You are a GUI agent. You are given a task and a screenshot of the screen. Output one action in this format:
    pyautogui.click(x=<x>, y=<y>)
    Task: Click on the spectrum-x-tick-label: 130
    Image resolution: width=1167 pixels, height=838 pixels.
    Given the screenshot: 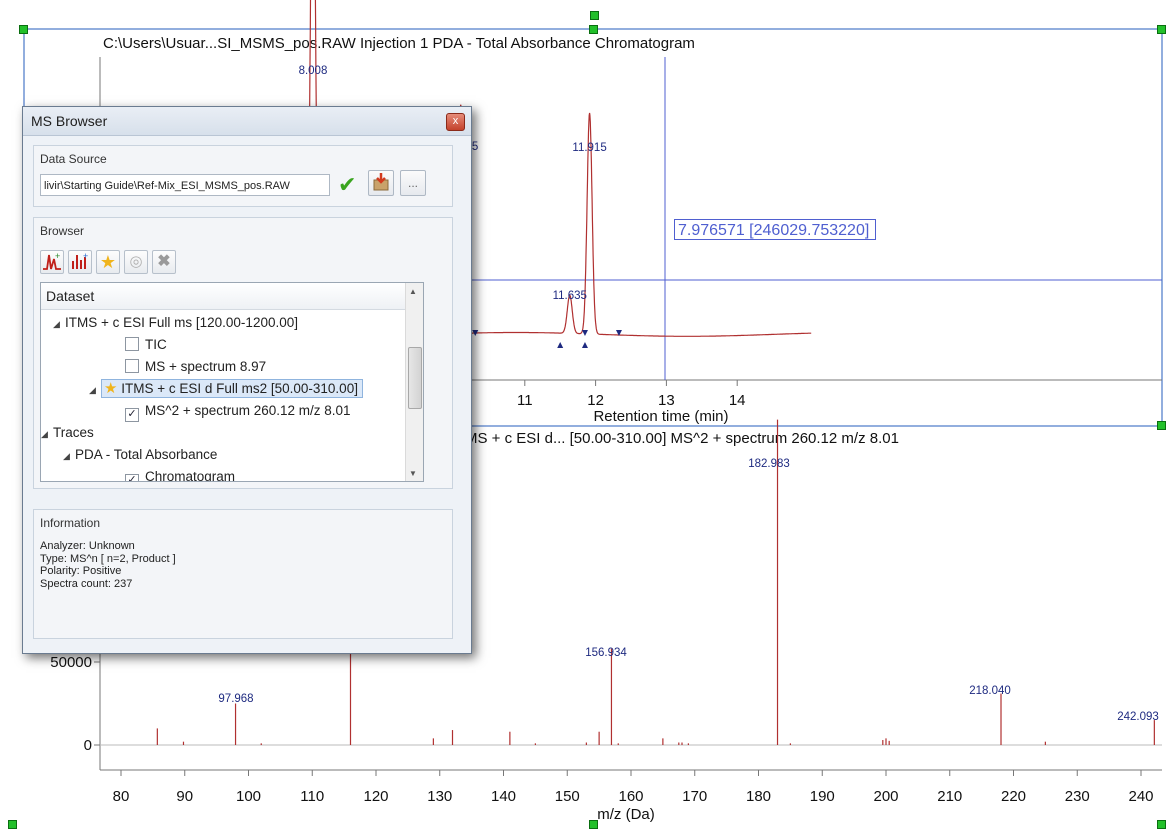 What is the action you would take?
    pyautogui.click(x=439, y=796)
    